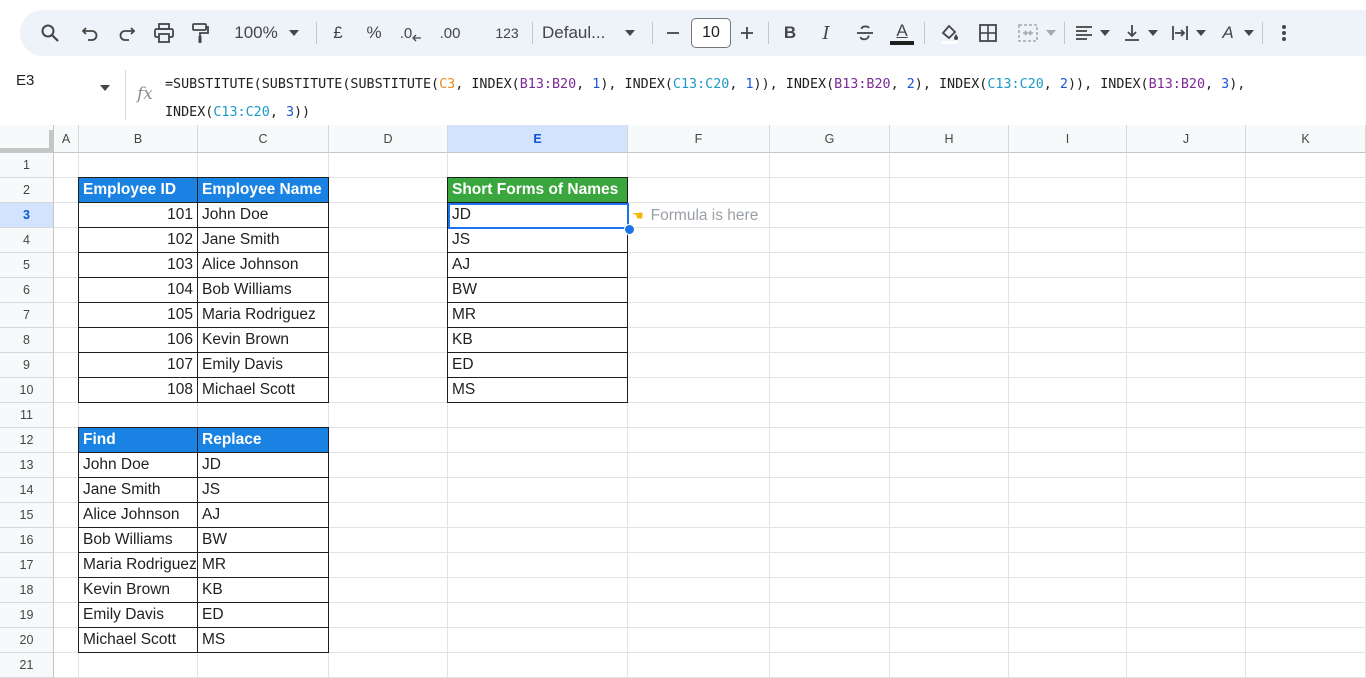 The height and width of the screenshot is (678, 1366). I want to click on column-header-j: J, so click(1186, 139).